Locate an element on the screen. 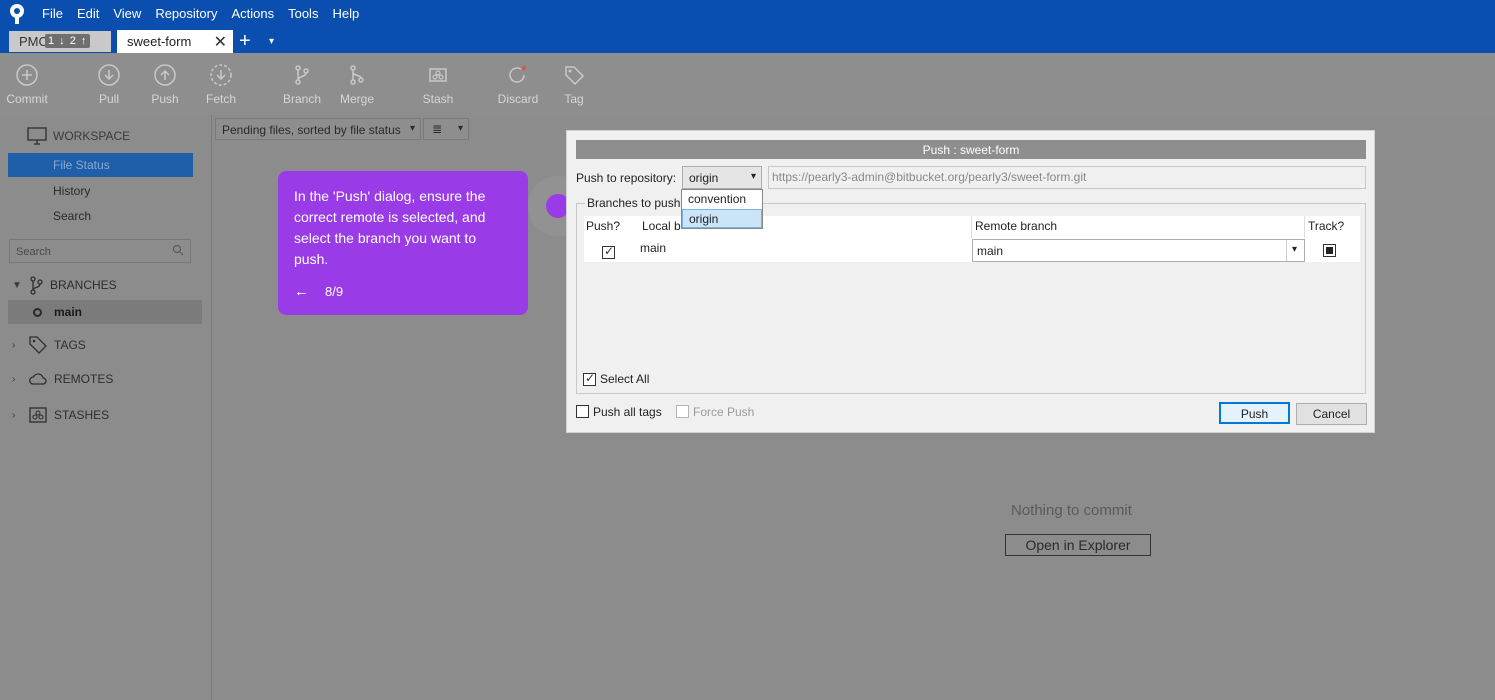  branch-label: Branch is located at coordinates (302, 99).